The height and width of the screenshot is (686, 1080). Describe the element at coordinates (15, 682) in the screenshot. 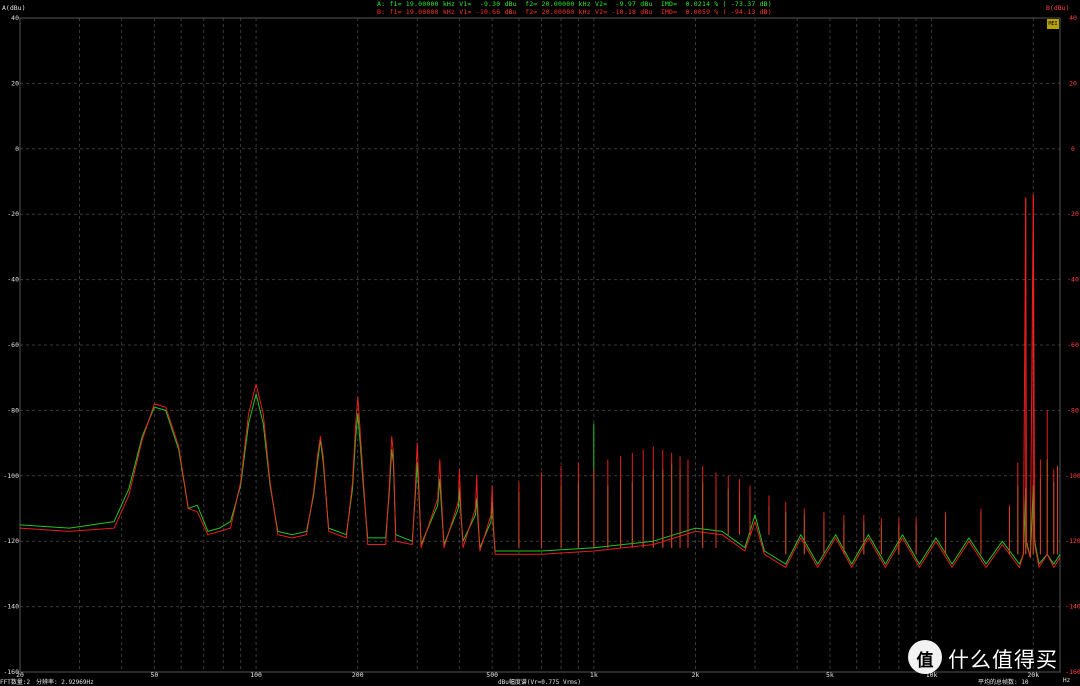

I see `fft-count-label: FFT数量:2` at that location.